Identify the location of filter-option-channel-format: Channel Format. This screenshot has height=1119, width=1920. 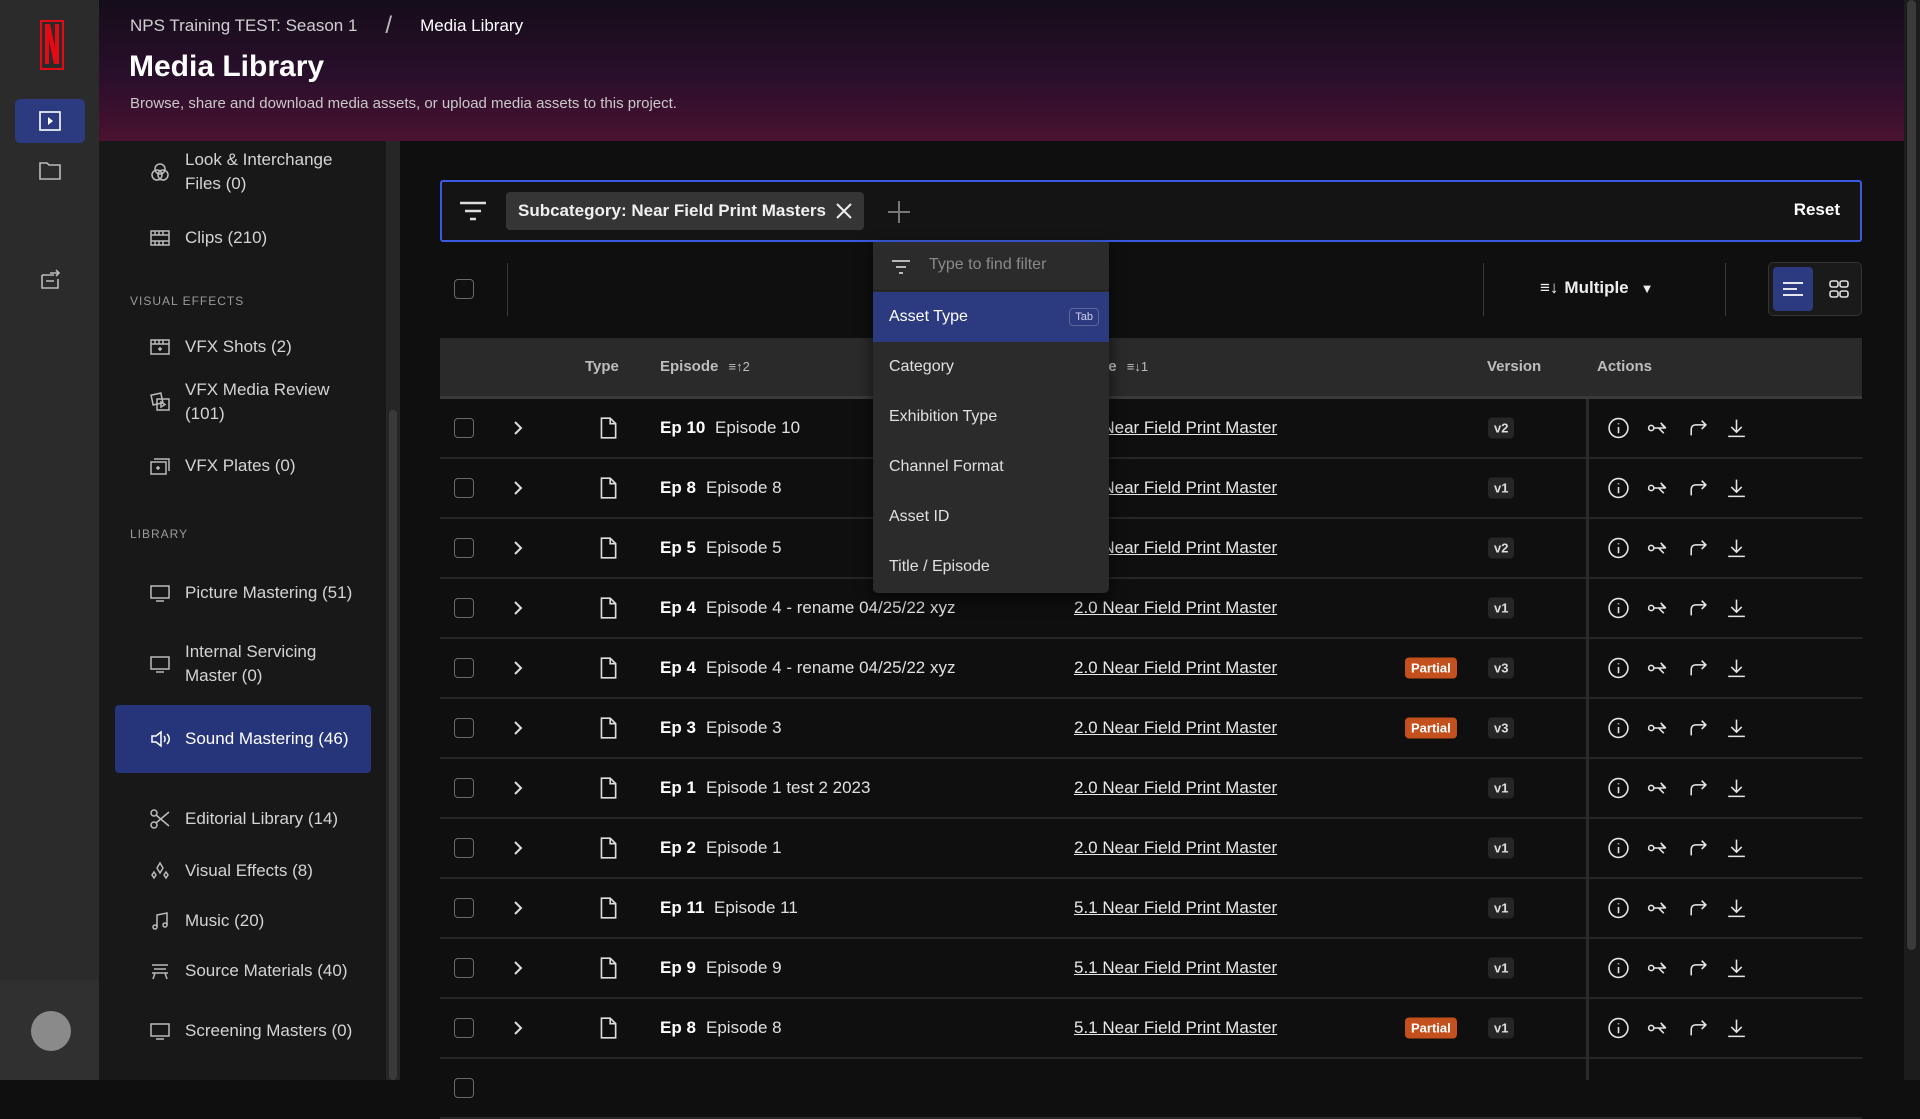
(991, 467).